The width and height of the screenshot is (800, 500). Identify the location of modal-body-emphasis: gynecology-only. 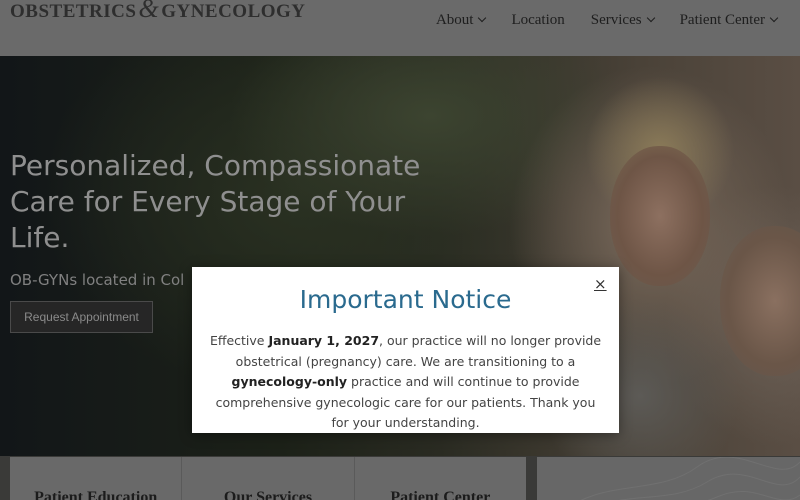
(289, 381).